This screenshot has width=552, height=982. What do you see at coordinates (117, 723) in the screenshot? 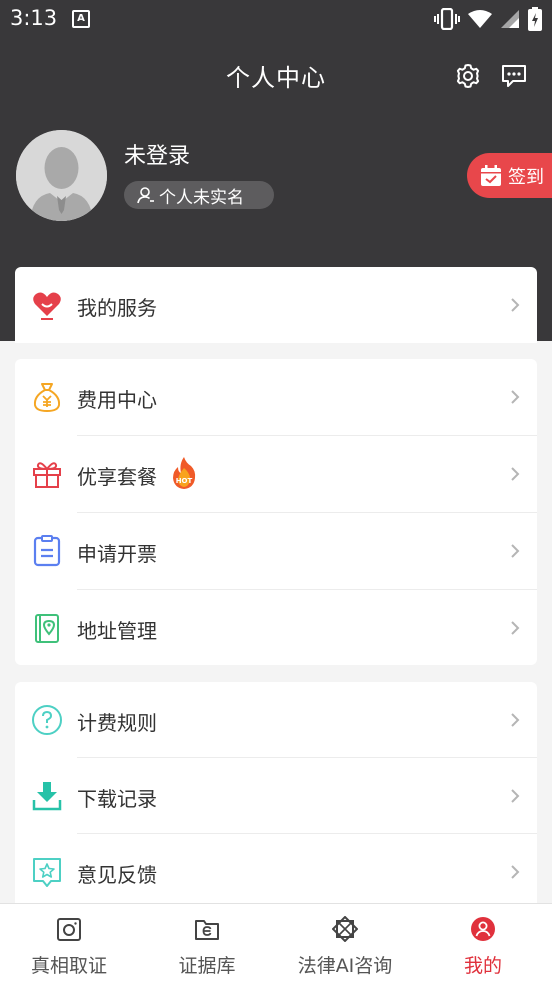
I see `row-label: 计费规则` at bounding box center [117, 723].